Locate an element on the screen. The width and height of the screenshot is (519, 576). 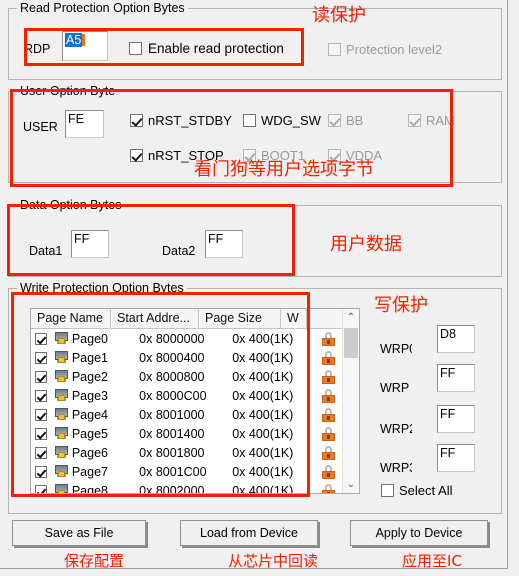
bb-label: BB is located at coordinates (355, 120).